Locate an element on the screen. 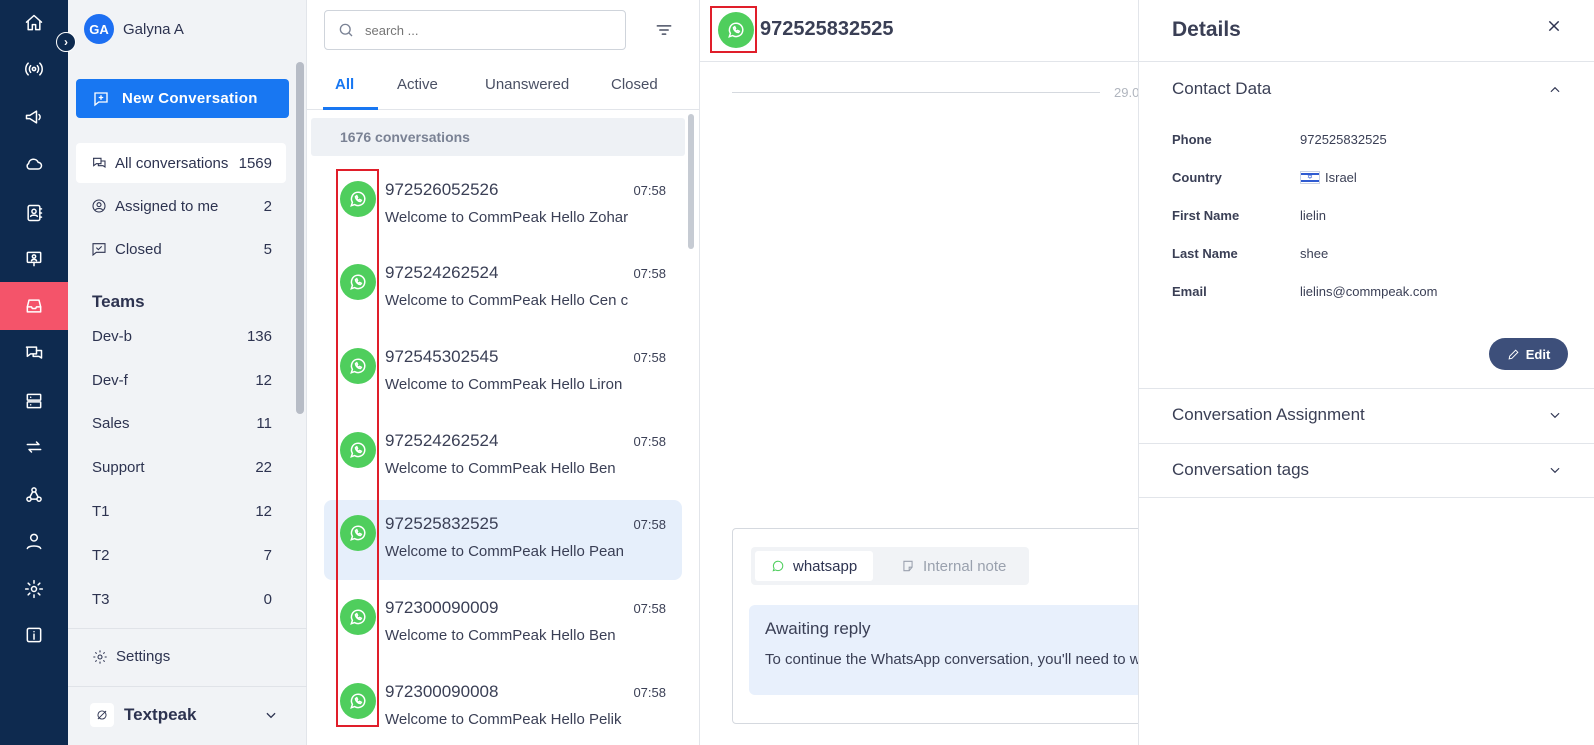 This screenshot has width=1594, height=745. megaphone-icon is located at coordinates (33, 117).